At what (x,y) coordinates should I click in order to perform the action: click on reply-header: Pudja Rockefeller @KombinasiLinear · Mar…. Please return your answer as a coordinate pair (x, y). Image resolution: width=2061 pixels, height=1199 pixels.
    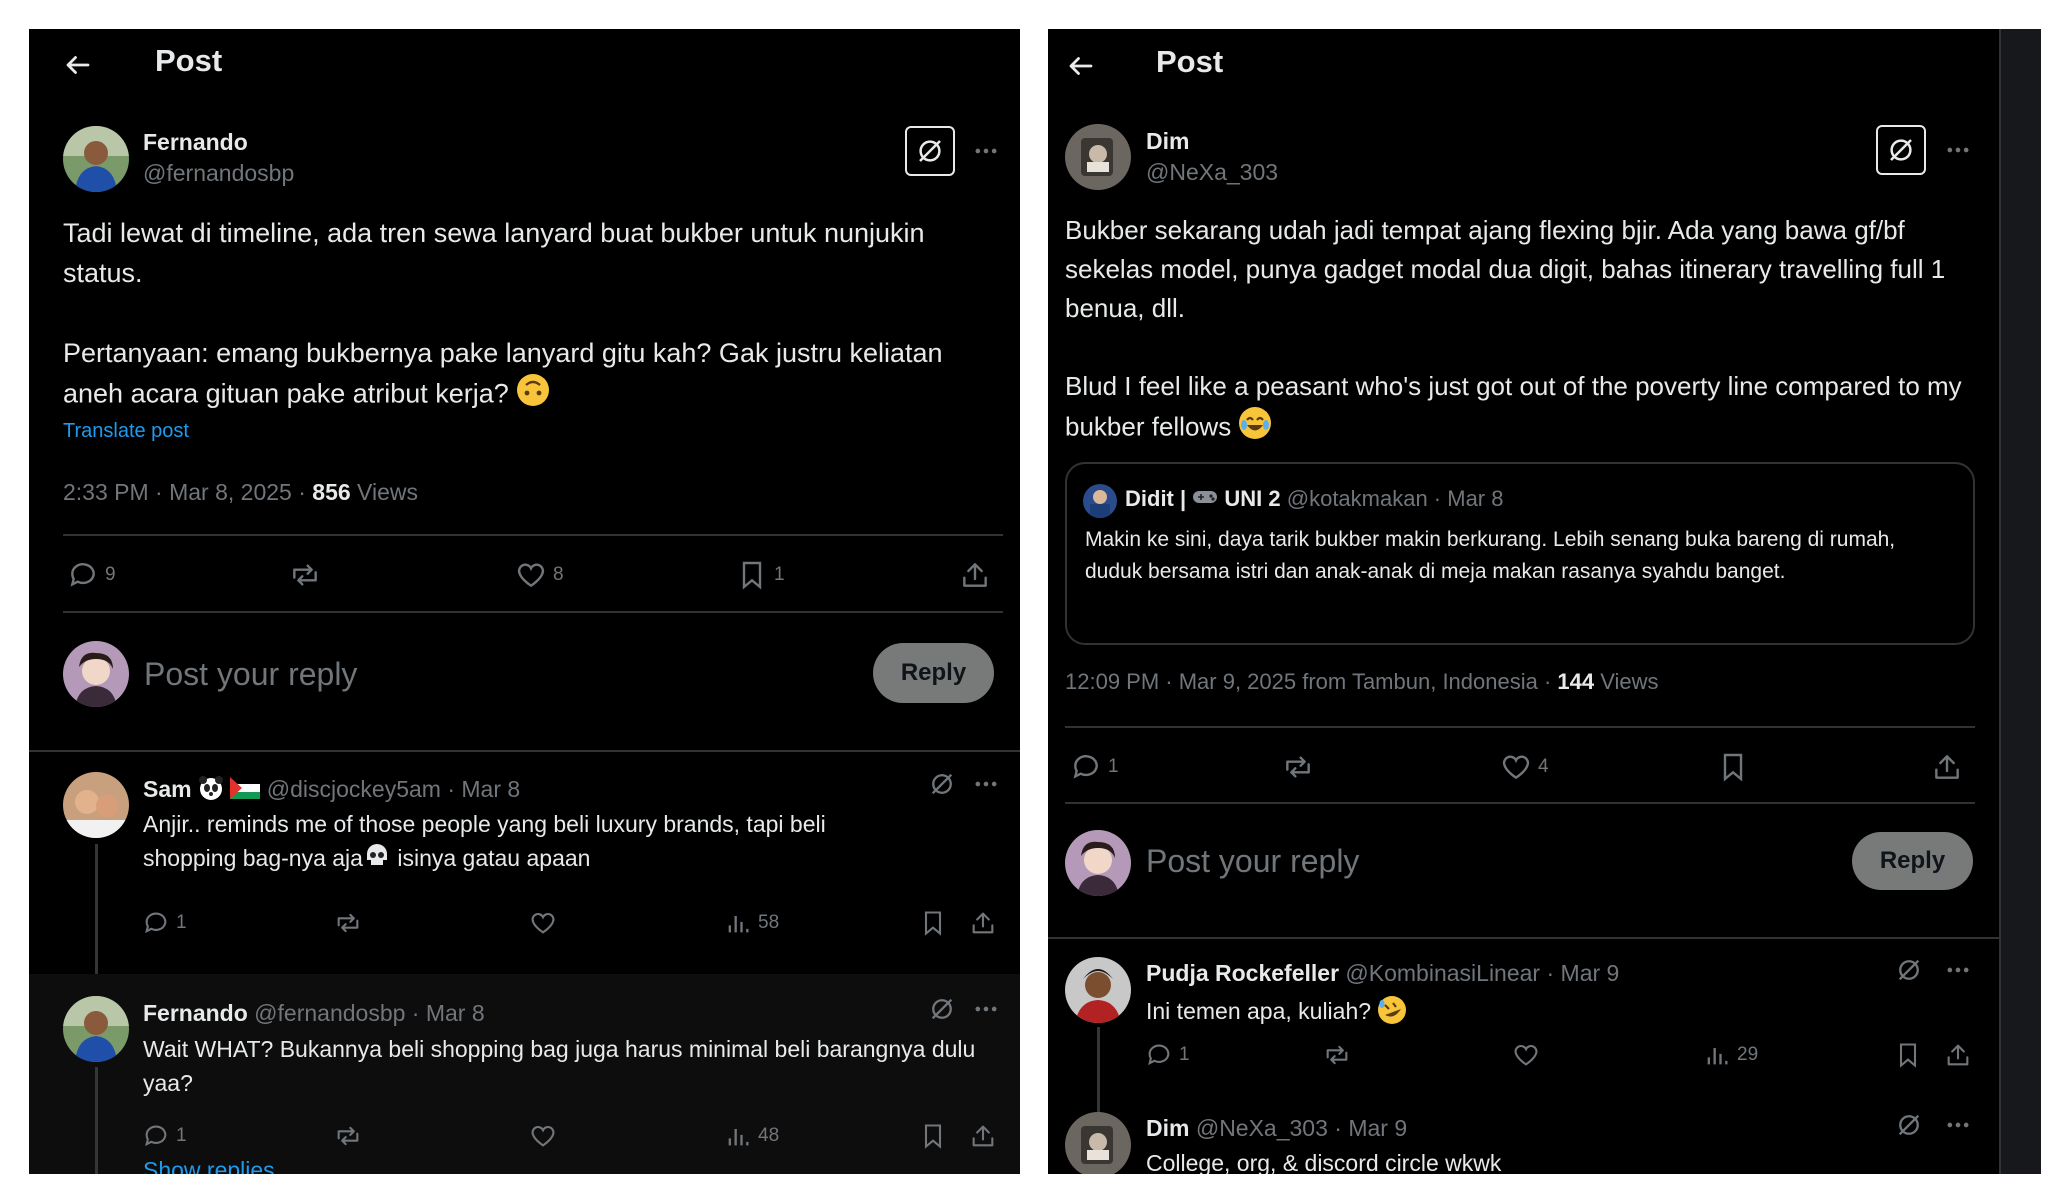
    Looking at the image, I should click on (1382, 973).